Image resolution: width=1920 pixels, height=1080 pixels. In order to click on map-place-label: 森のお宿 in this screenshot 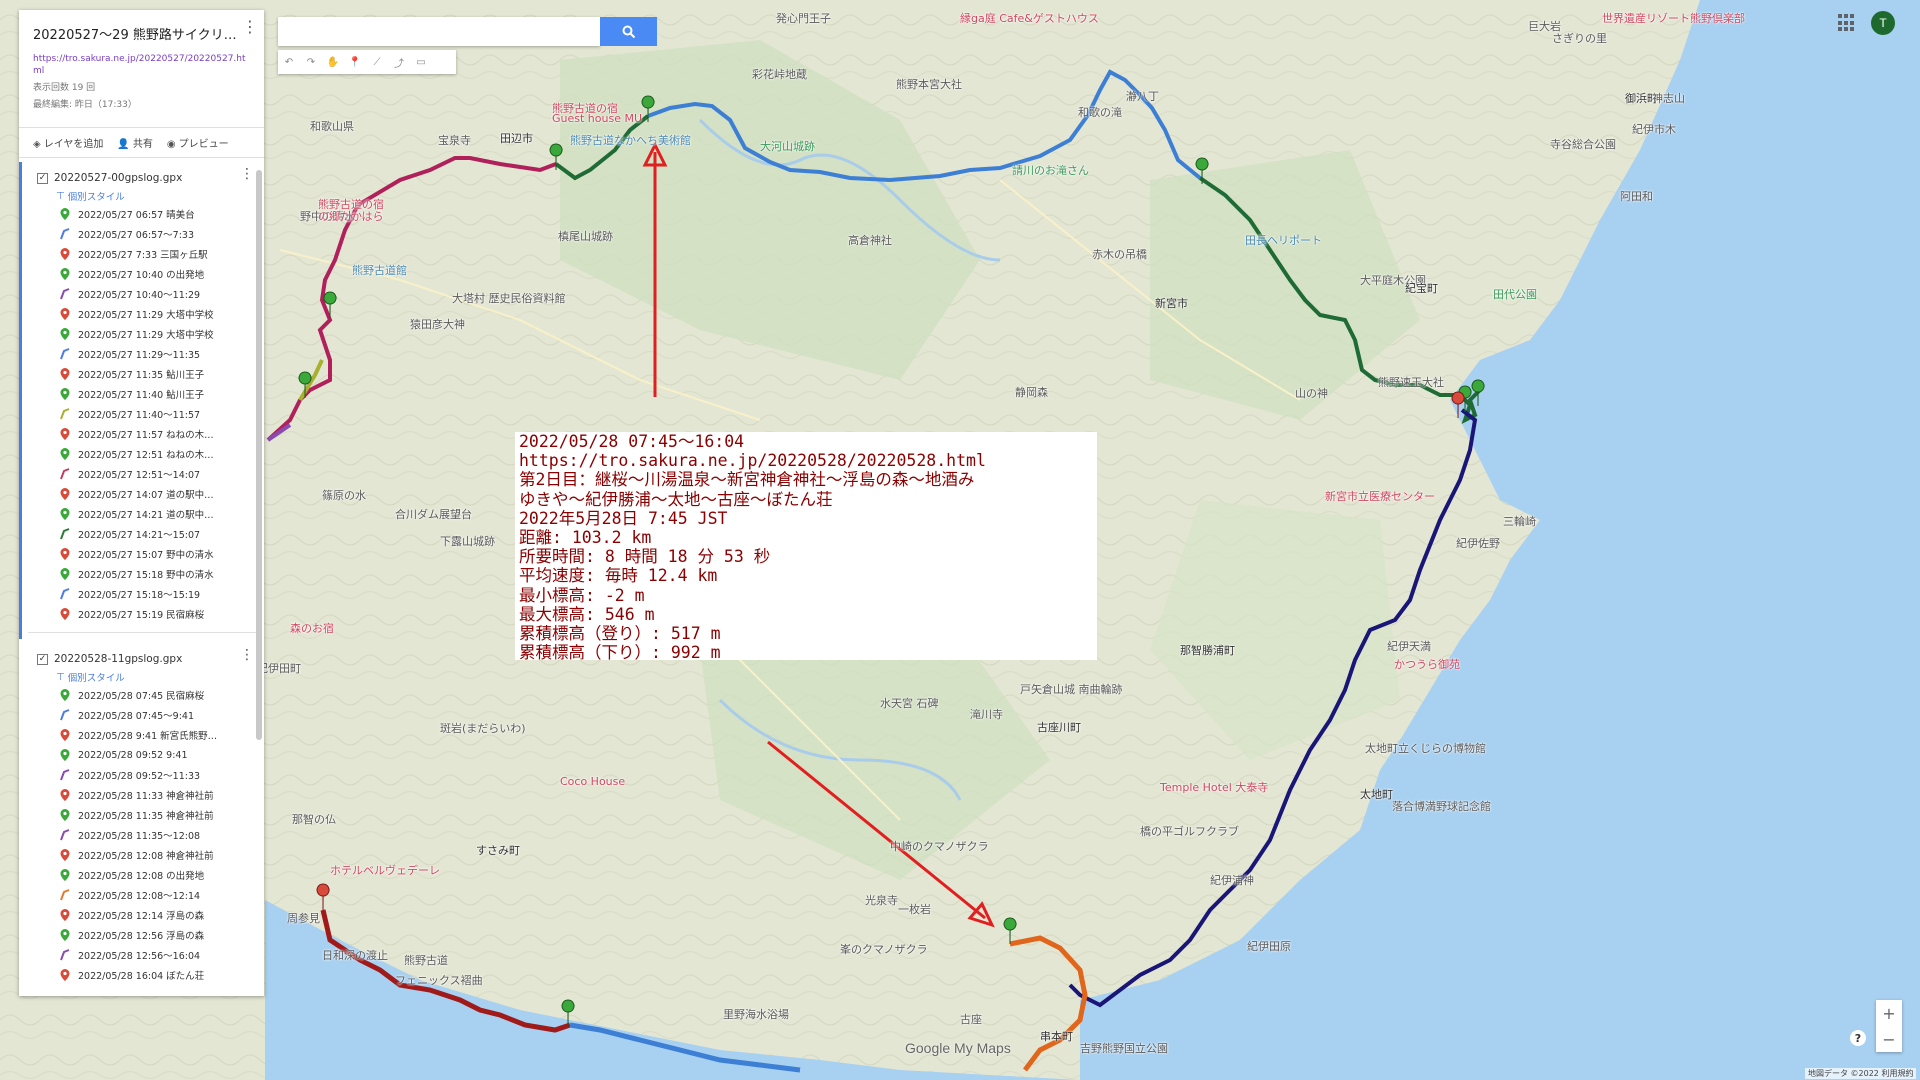, I will do `click(312, 628)`.